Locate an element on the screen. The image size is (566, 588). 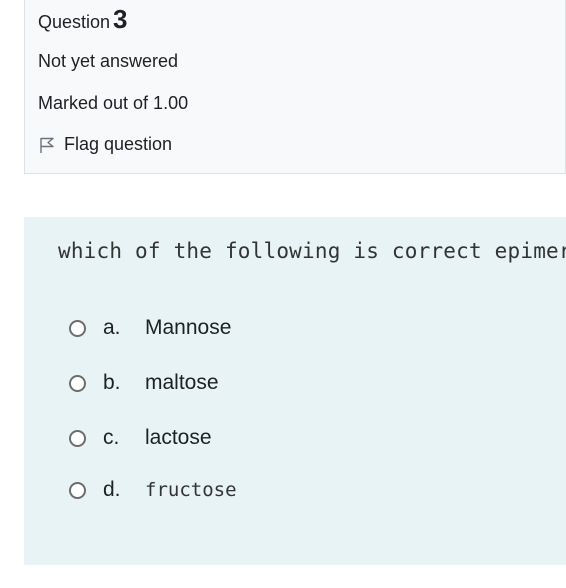
answer-letter: a. is located at coordinates (112, 327).